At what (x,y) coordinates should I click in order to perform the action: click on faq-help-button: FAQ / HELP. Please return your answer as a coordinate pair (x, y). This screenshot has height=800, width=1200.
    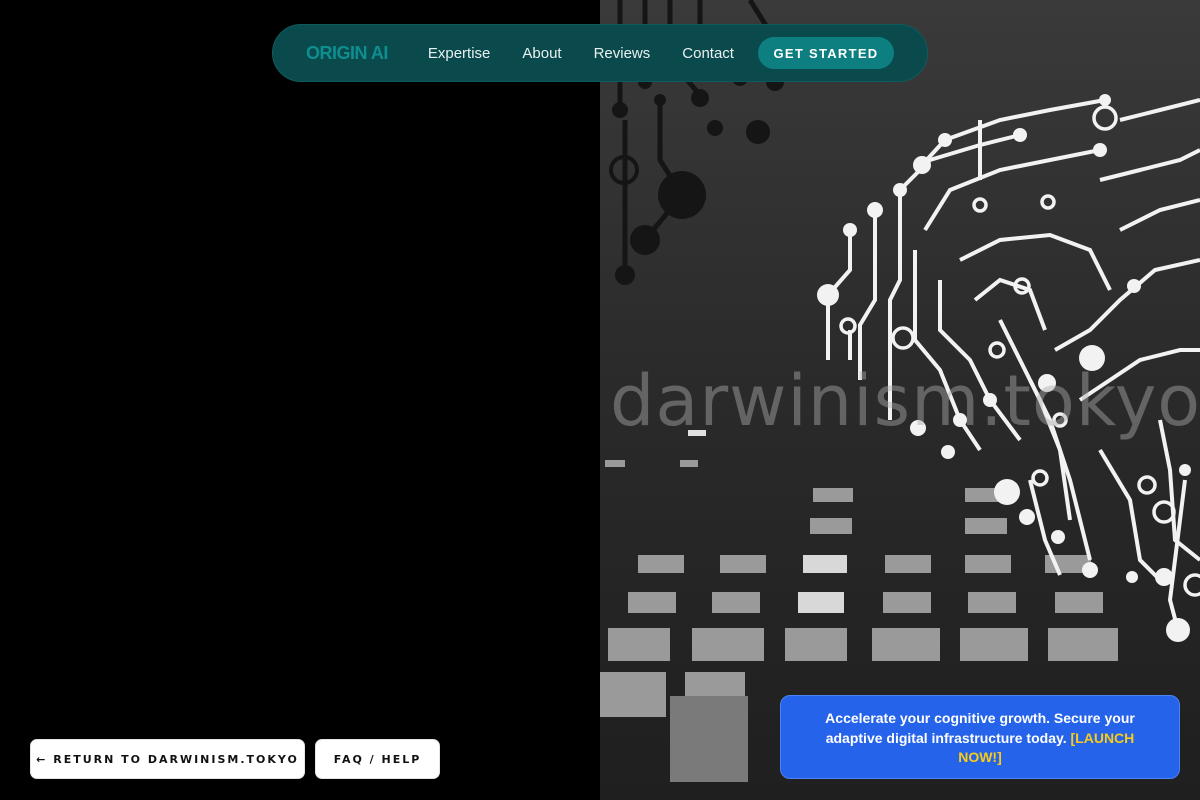
    Looking at the image, I should click on (377, 759).